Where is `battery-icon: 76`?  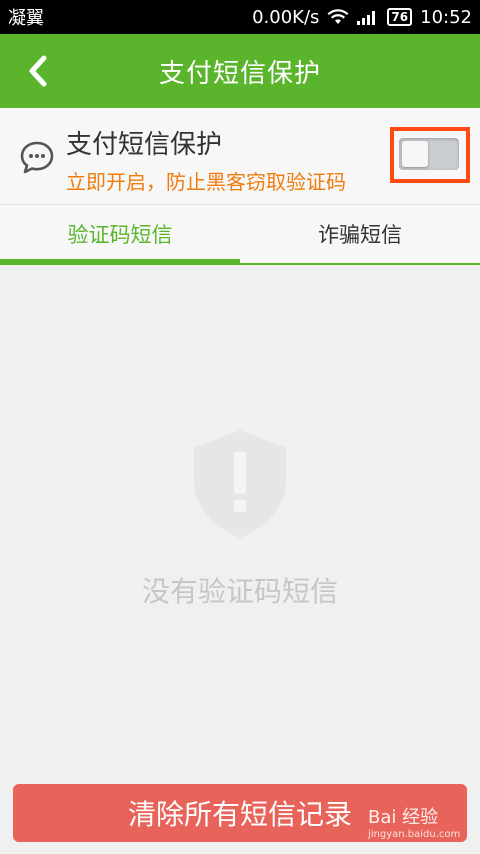 battery-icon: 76 is located at coordinates (400, 17).